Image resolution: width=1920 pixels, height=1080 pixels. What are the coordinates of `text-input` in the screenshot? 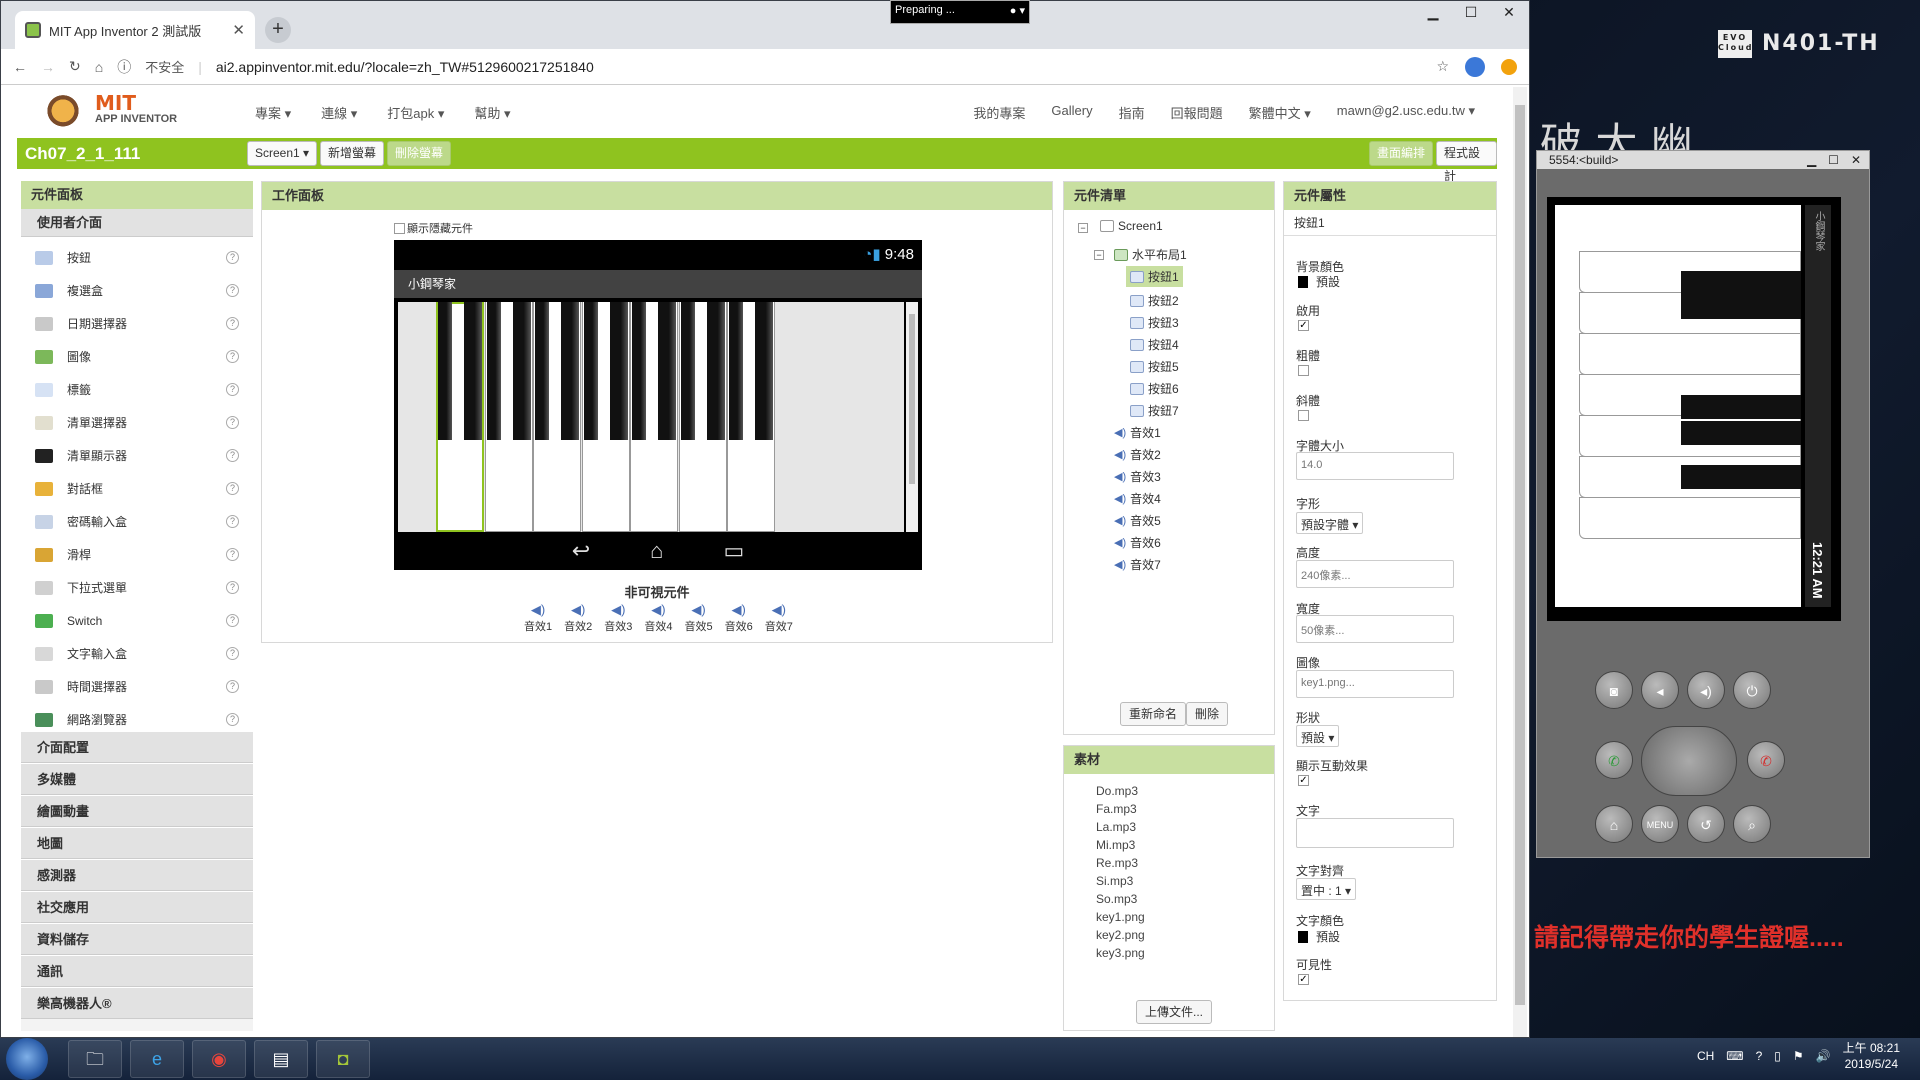 It's located at (1375, 833).